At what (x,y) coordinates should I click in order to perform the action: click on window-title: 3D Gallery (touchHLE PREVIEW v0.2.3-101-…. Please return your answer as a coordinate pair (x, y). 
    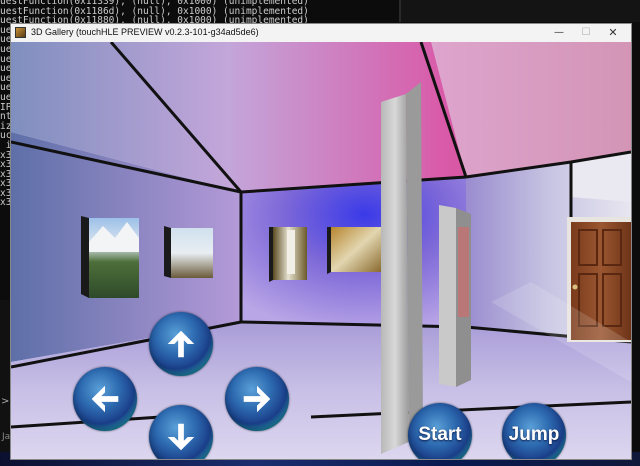
    Looking at the image, I should click on (145, 32).